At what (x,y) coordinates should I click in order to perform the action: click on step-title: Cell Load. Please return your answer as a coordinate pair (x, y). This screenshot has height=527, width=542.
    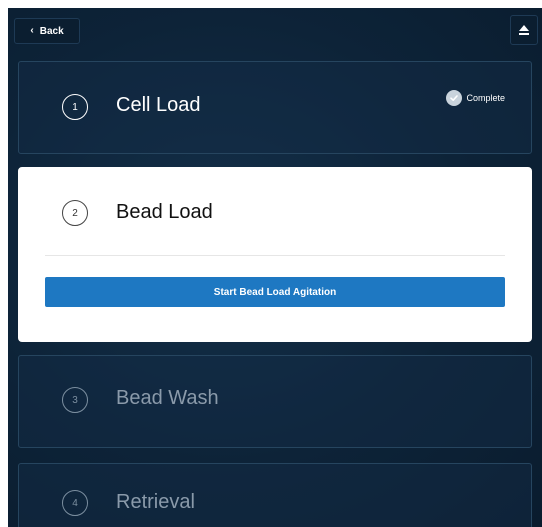
    Looking at the image, I should click on (158, 105).